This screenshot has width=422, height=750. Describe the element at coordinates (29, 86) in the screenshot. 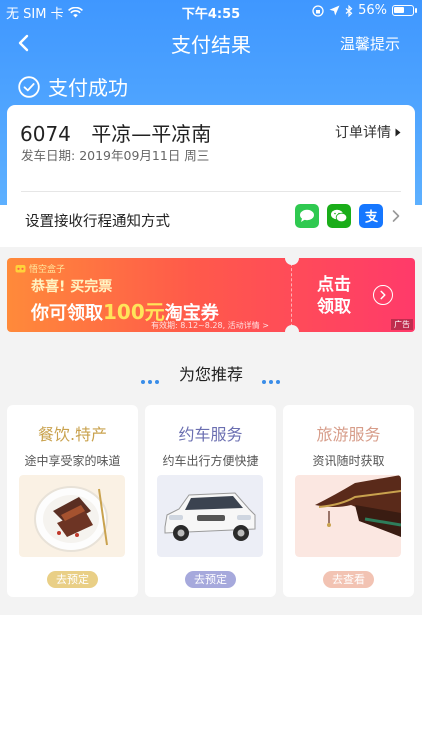

I see `check-circle-icon` at that location.